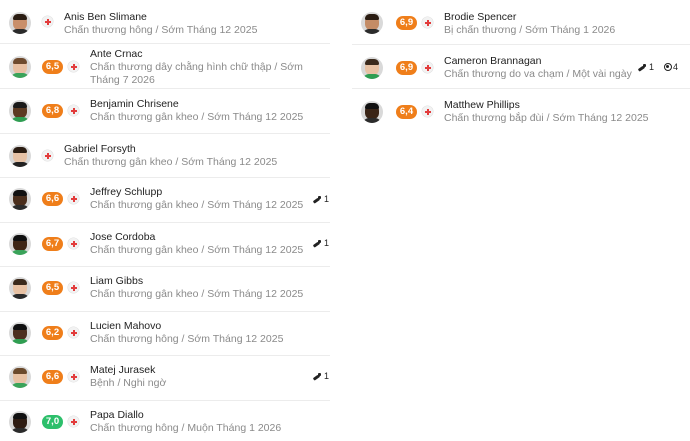 The height and width of the screenshot is (441, 690). Describe the element at coordinates (100, 149) in the screenshot. I see `player-name: Gabriel Forsyth` at that location.